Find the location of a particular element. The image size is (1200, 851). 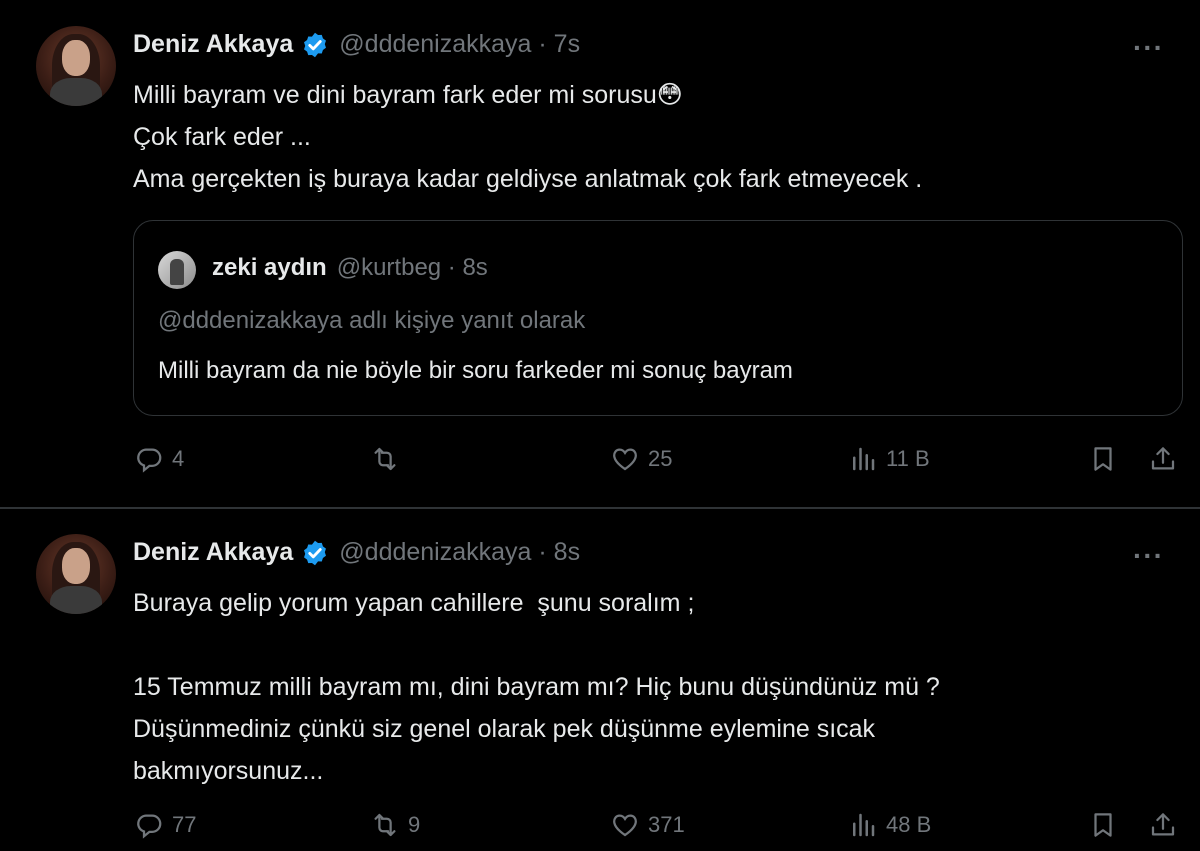

author-handle-time: @dddenizakkaya · 7s is located at coordinates (459, 44).